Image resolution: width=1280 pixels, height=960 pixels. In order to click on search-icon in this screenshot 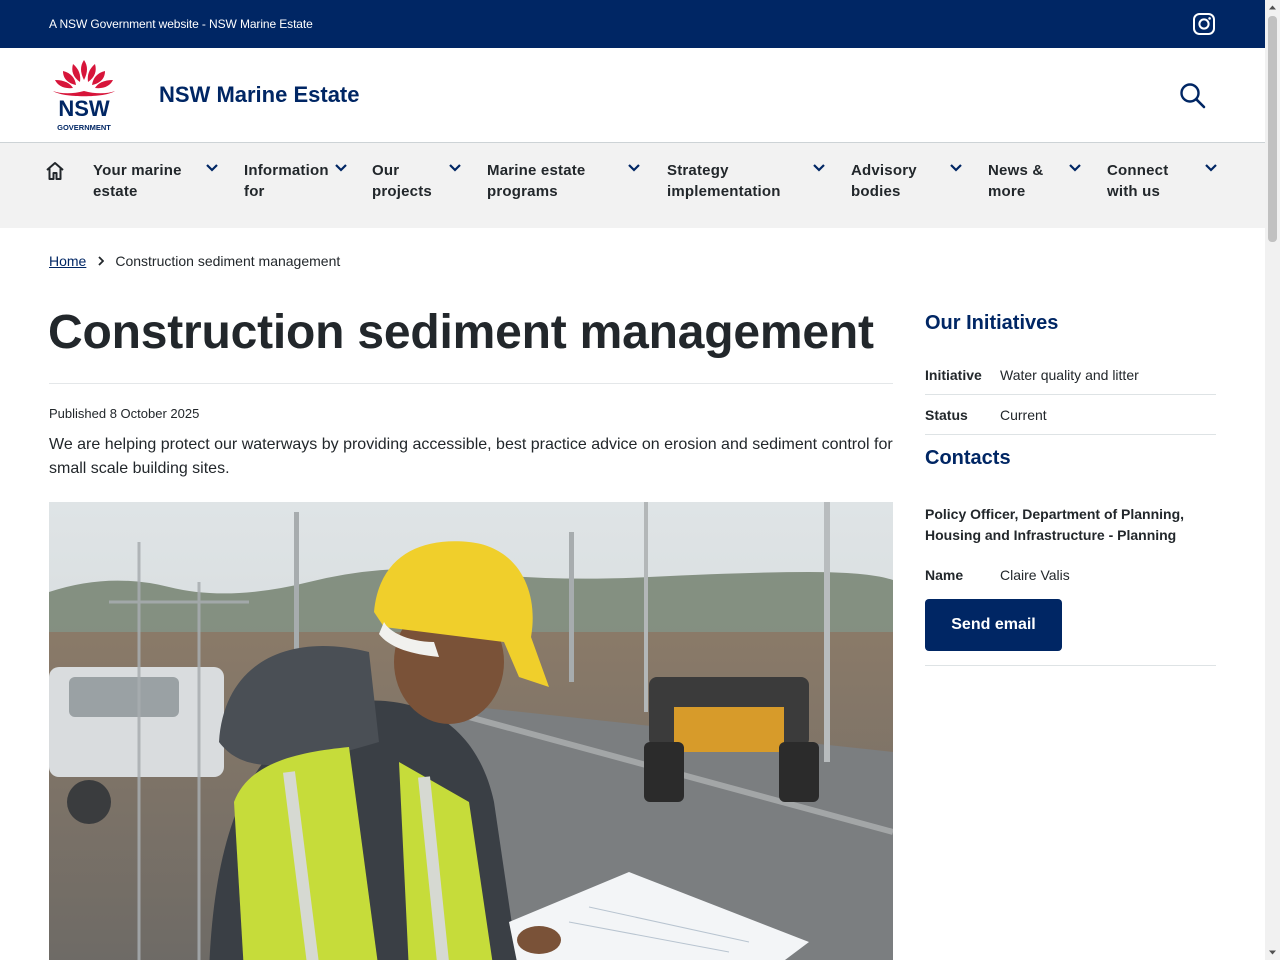, I will do `click(1193, 96)`.